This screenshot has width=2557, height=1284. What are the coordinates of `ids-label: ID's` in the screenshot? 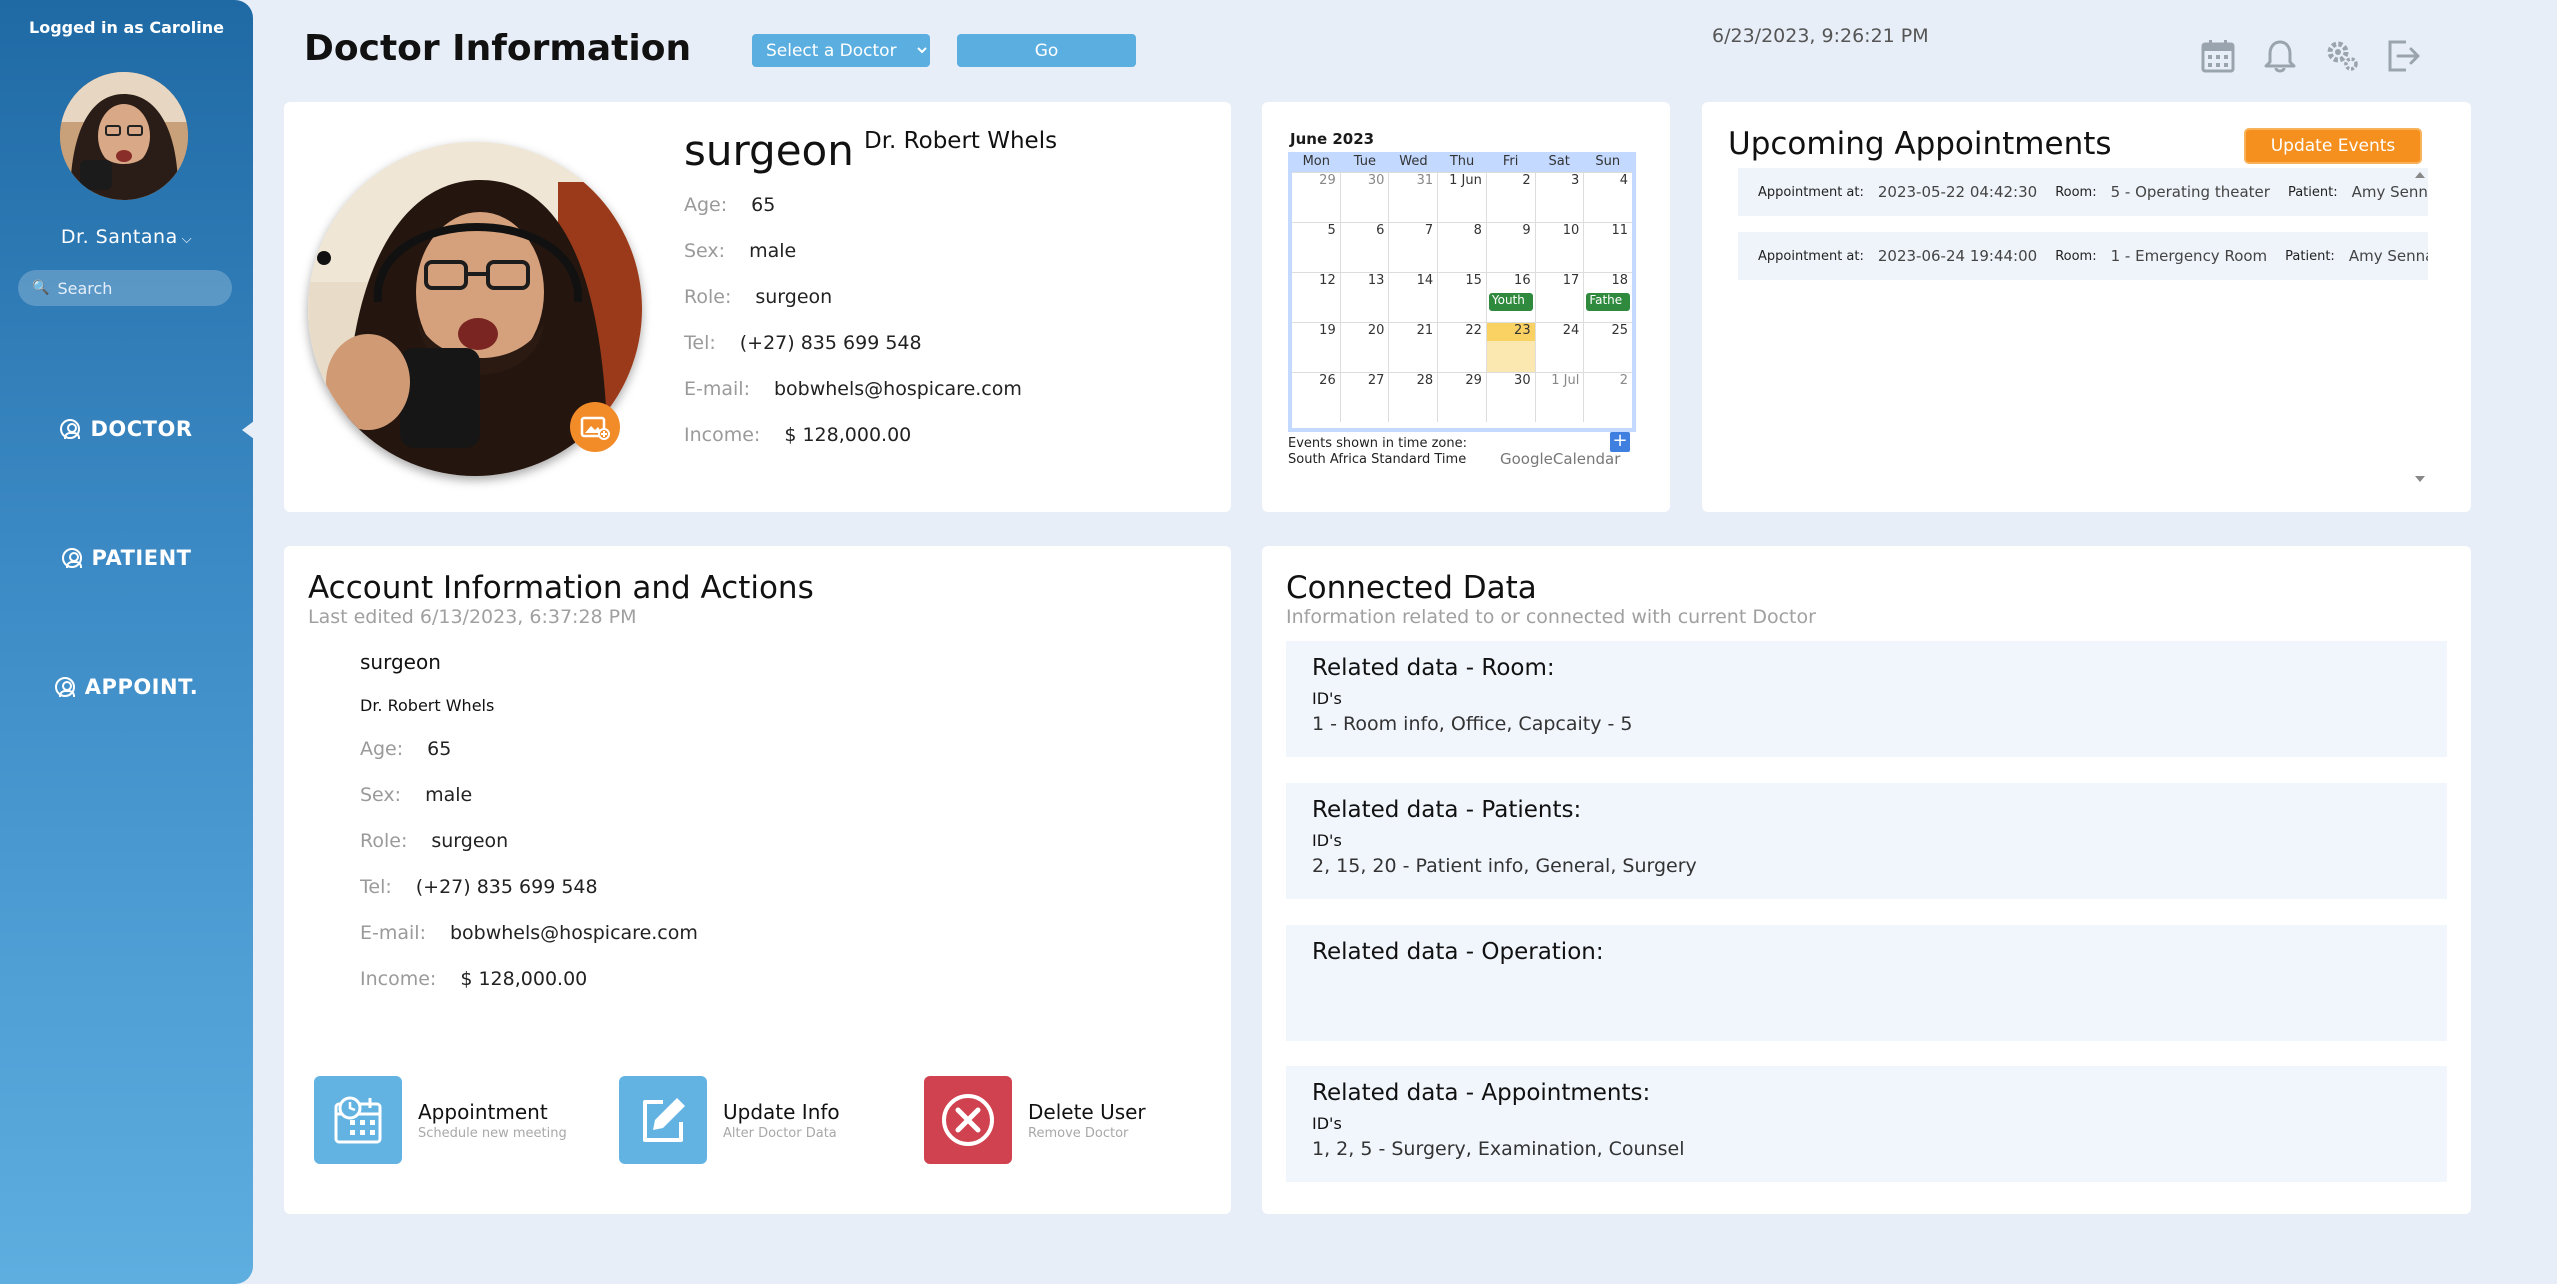 It's located at (1327, 698).